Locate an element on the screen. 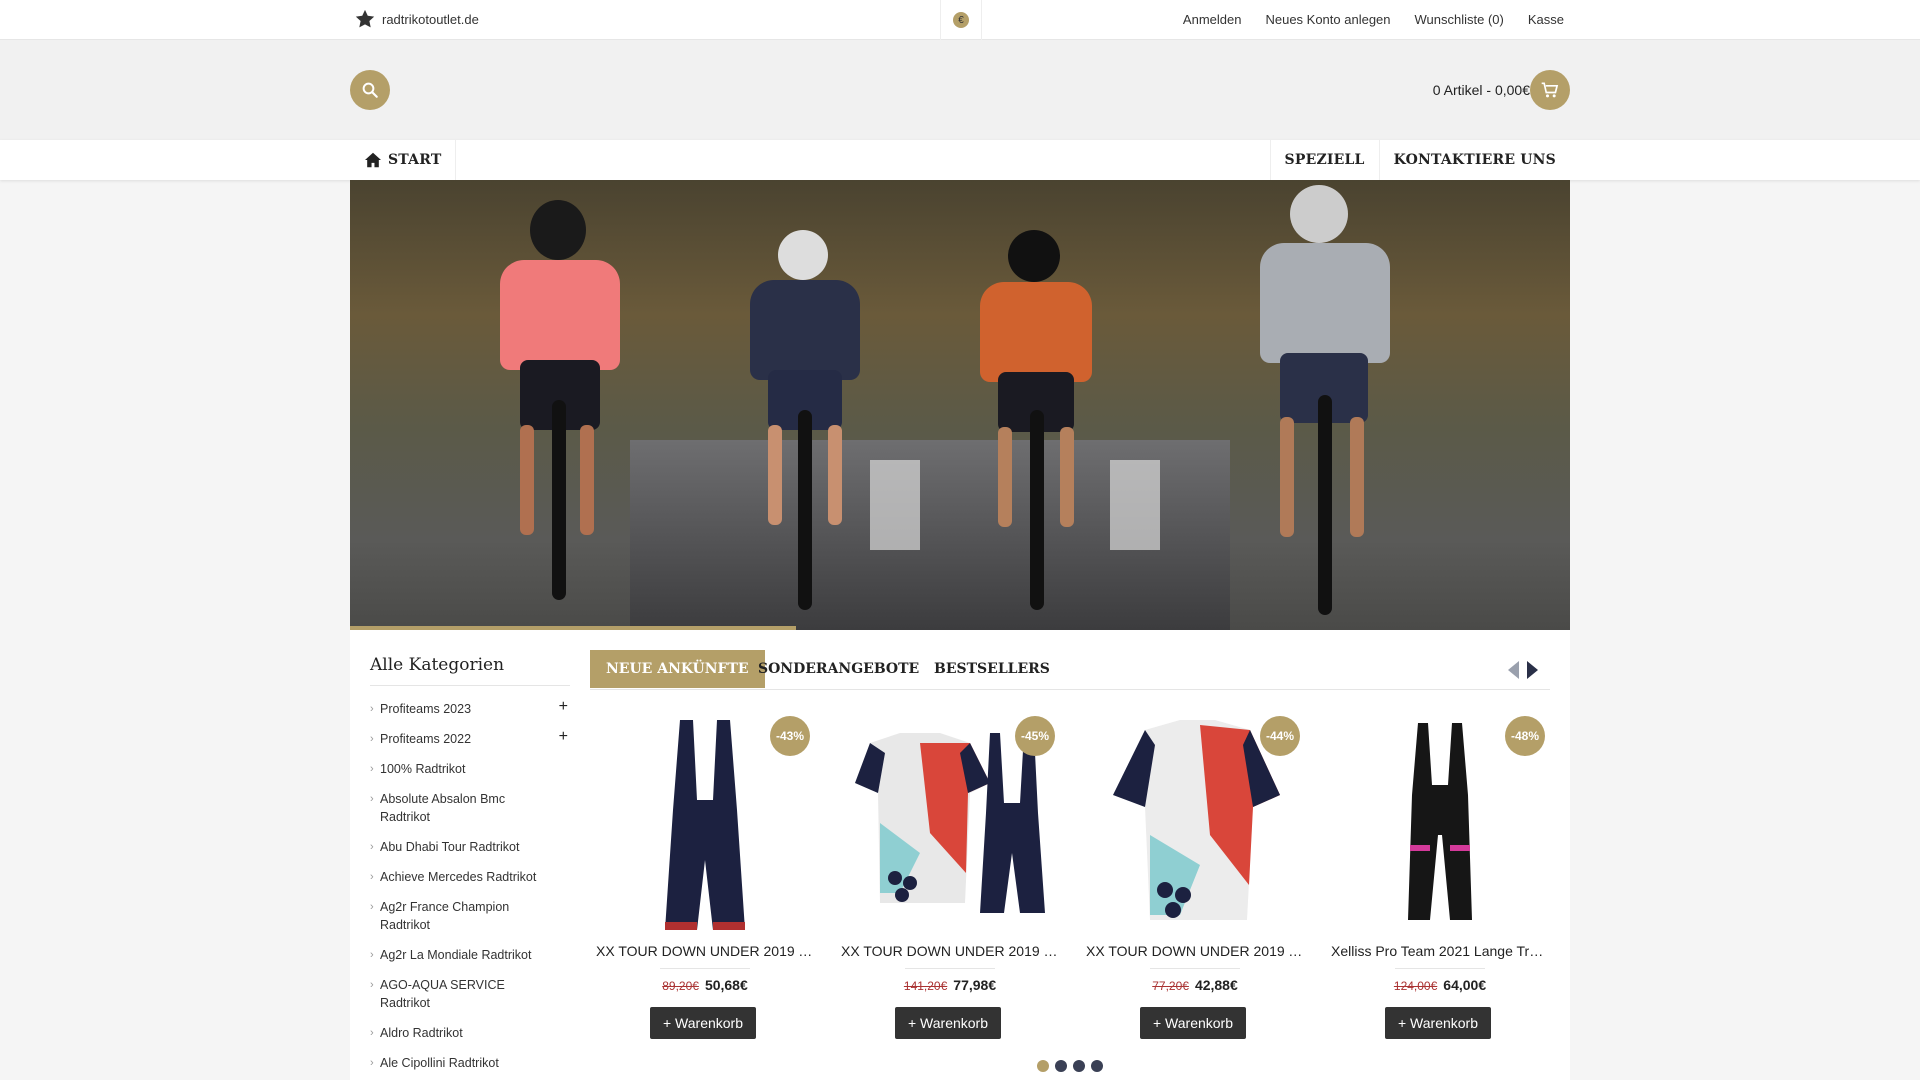 This screenshot has width=1920, height=1080. category-label: Absolute Absalon Bmc Radtrikot is located at coordinates (443, 808).